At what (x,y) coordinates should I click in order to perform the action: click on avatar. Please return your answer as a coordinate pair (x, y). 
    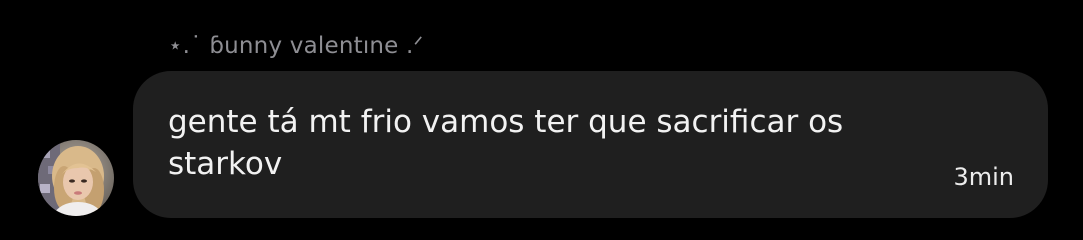
    Looking at the image, I should click on (76, 178).